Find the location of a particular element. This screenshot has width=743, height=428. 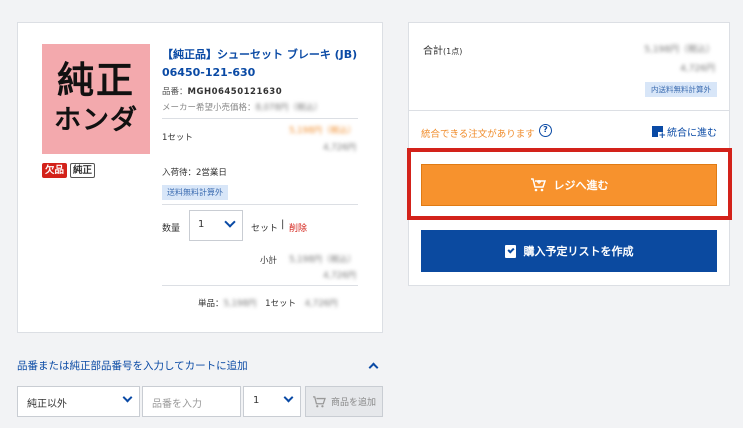

thumbnail-text-line2: ホンダ is located at coordinates (96, 120).